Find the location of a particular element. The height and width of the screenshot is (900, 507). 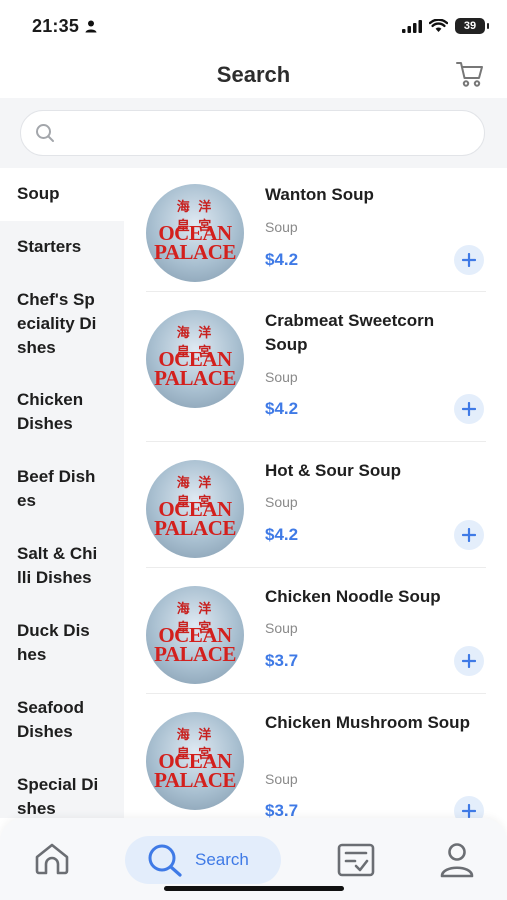

sidebar-item-chefs-speciality: Chef's Sp eciality Di shes is located at coordinates (62, 324).